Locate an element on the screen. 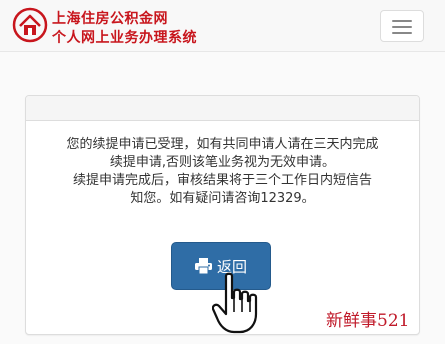 The width and height of the screenshot is (445, 344). printer-icon is located at coordinates (203, 266).